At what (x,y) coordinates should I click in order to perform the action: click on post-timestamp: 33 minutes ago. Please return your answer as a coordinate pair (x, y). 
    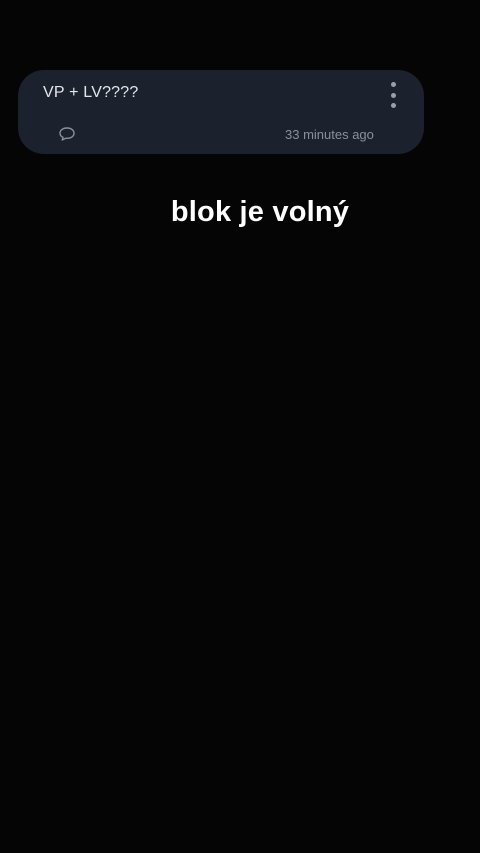
    Looking at the image, I should click on (329, 134).